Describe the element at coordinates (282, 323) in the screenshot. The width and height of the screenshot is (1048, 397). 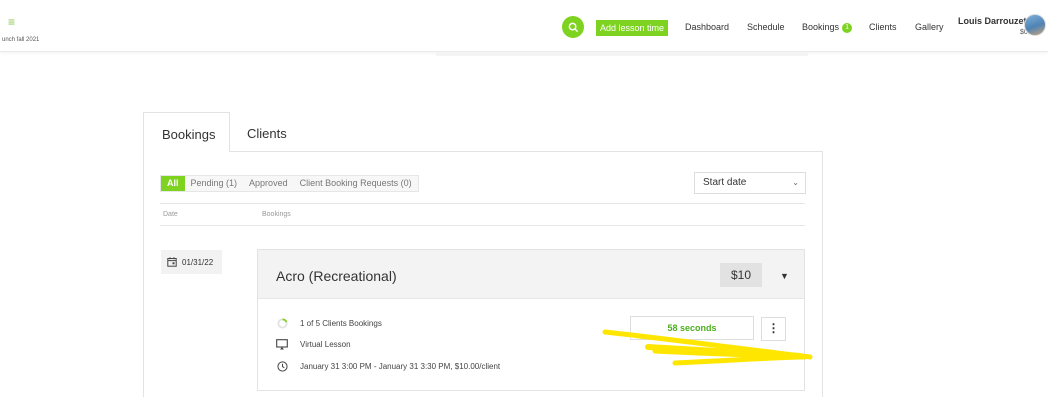
I see `progress-ring-icon` at that location.